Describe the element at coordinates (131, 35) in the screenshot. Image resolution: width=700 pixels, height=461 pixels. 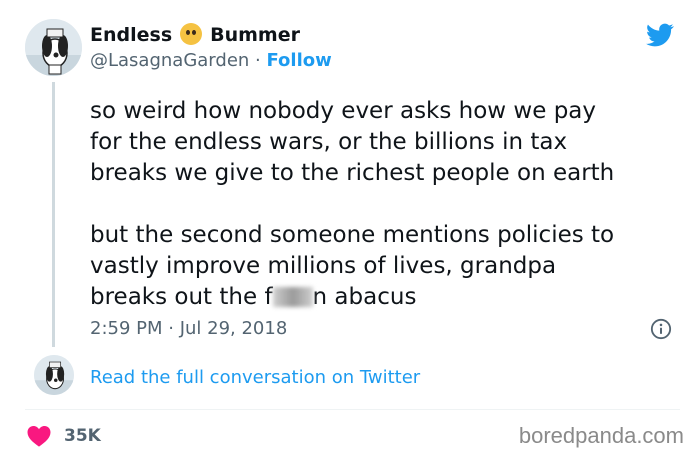
I see `author-name-part1: Endless` at that location.